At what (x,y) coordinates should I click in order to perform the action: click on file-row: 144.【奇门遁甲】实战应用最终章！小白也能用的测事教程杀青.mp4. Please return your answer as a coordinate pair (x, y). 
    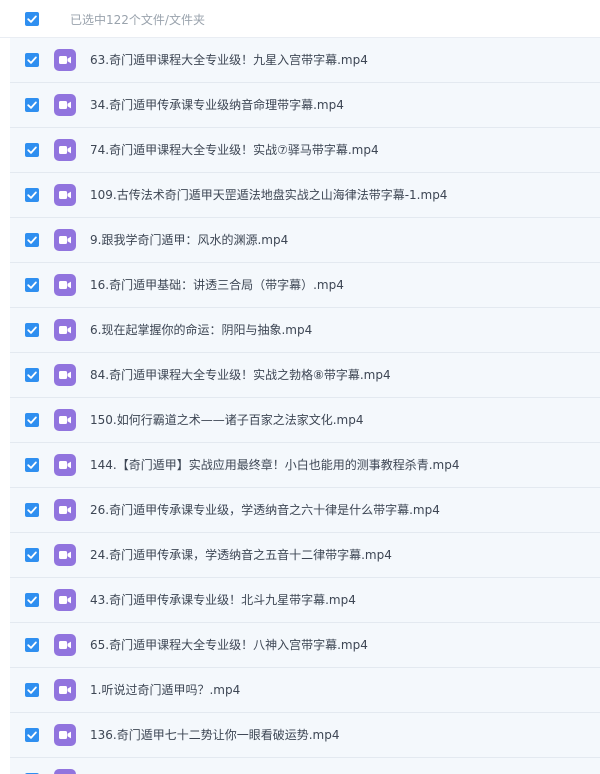
    Looking at the image, I should click on (305, 465).